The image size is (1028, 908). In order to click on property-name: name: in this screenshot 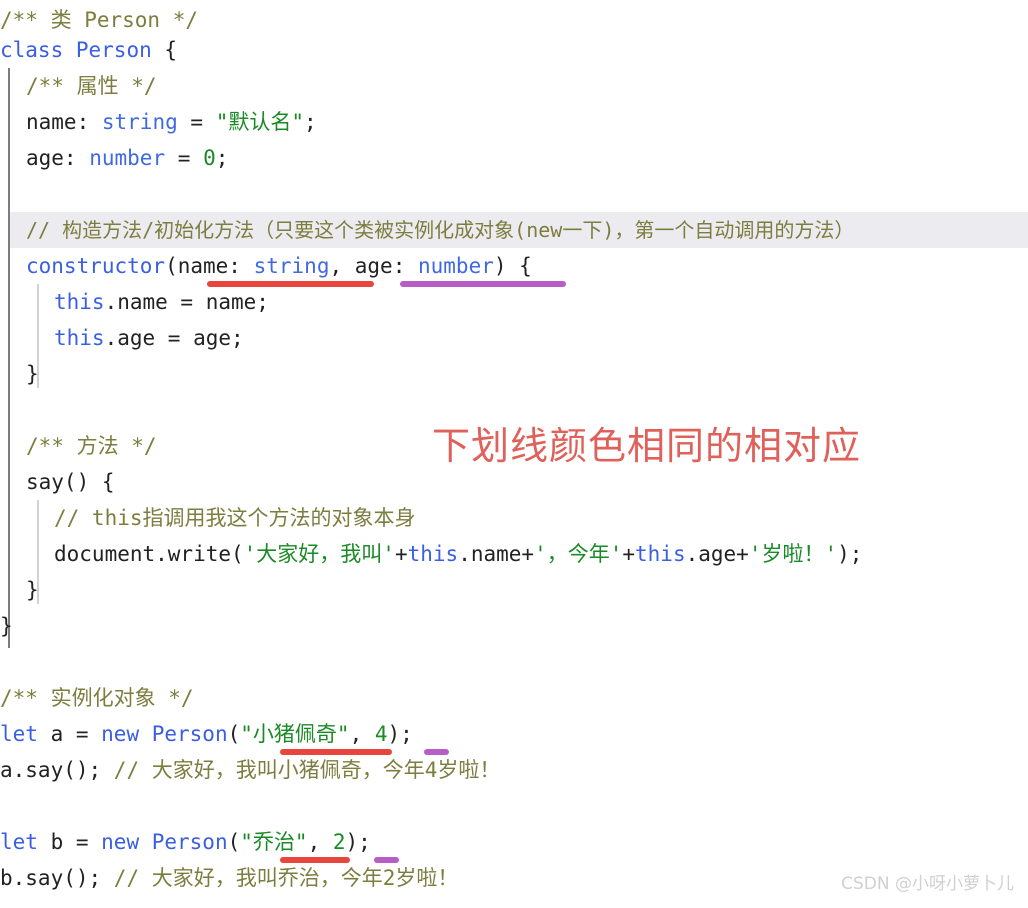, I will do `click(58, 122)`.